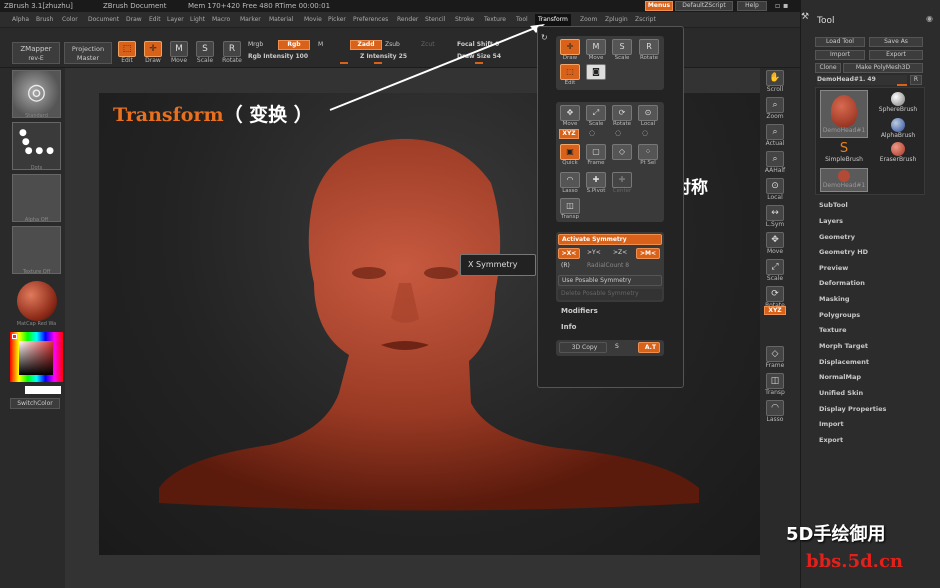 The height and width of the screenshot is (588, 940). What do you see at coordinates (648, 116) in the screenshot?
I see `transform-local-button: ⊙ Local` at bounding box center [648, 116].